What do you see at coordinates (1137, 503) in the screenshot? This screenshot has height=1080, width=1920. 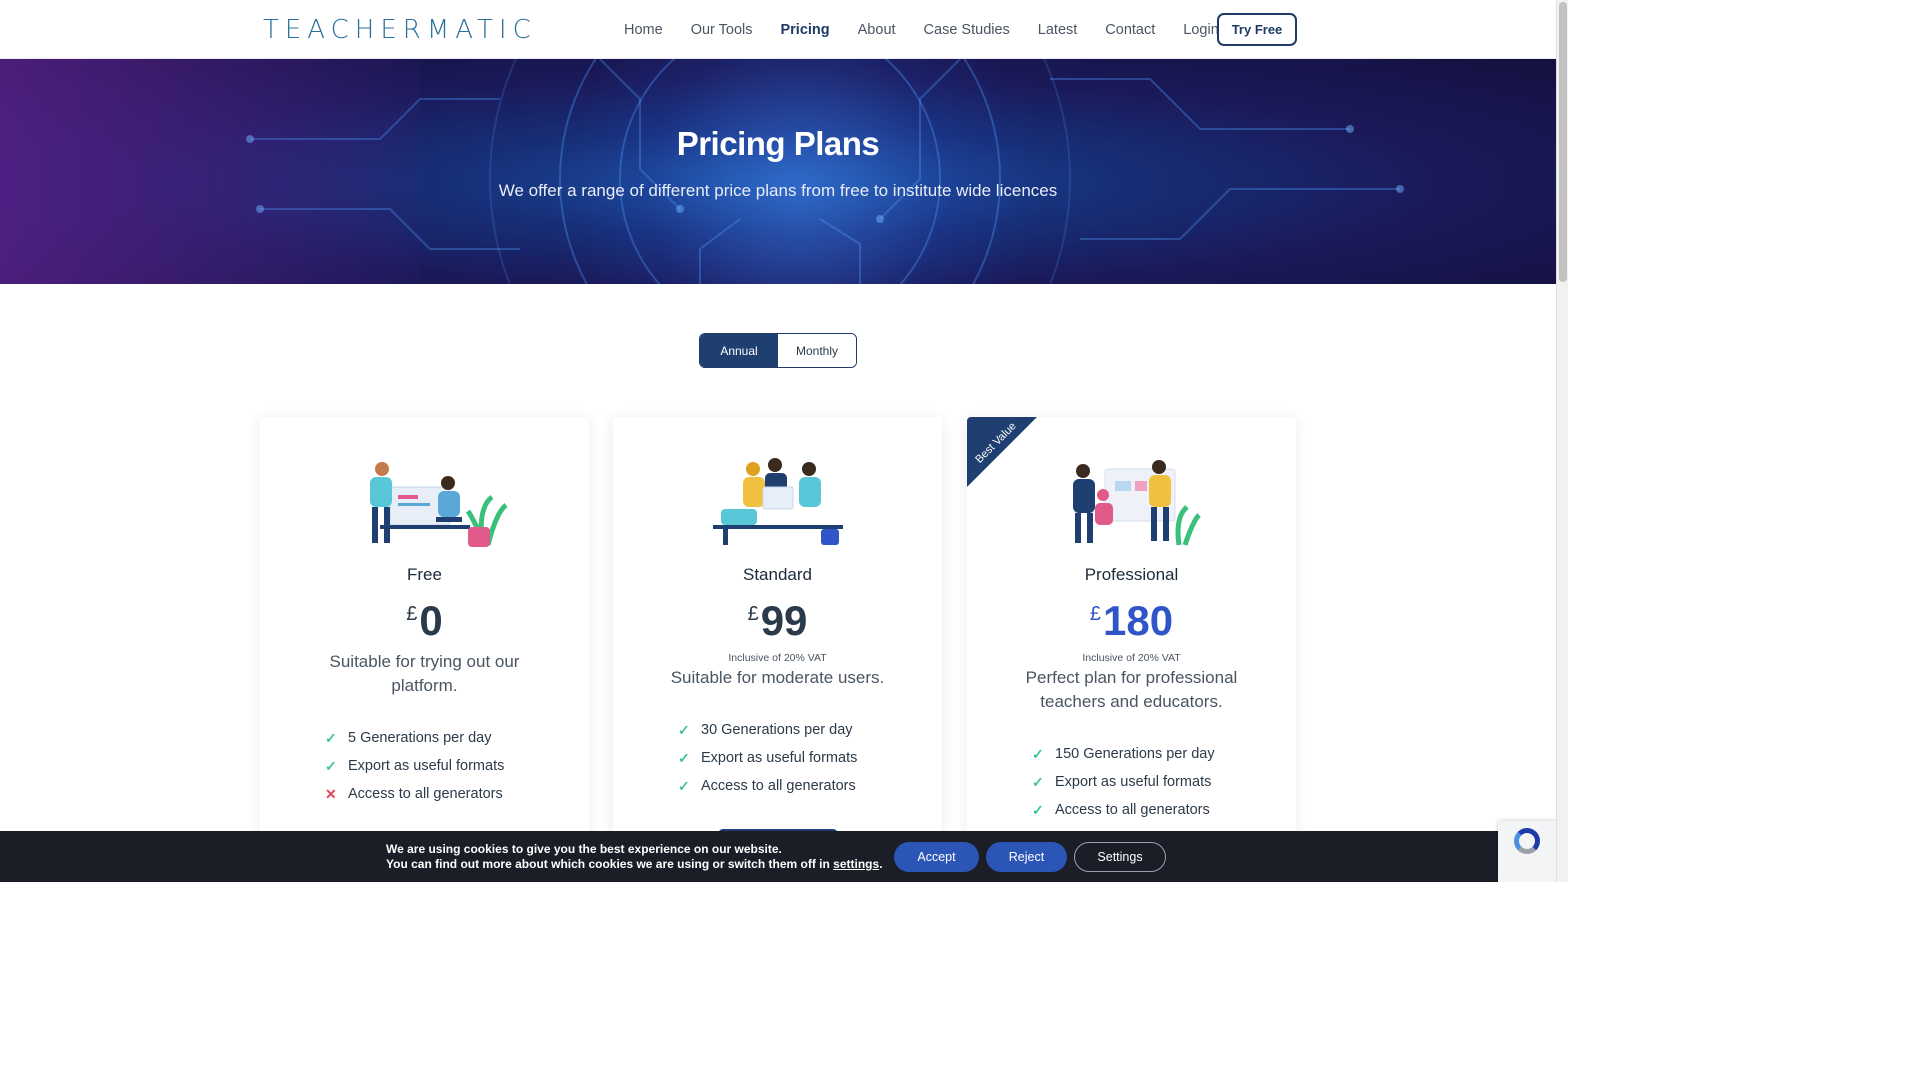 I see `professional-plan-illustration` at bounding box center [1137, 503].